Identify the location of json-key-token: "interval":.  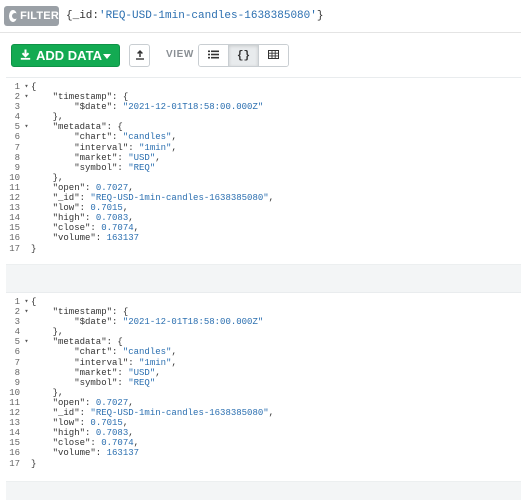
(85, 147).